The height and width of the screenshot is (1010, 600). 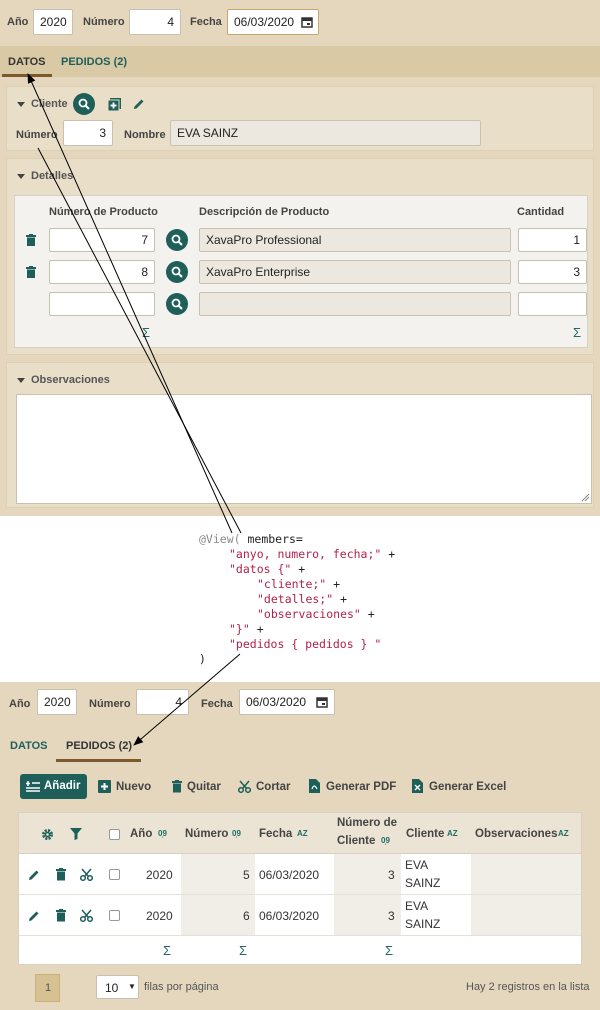 I want to click on cell-cliente-2: SAINZ, so click(x=423, y=924).